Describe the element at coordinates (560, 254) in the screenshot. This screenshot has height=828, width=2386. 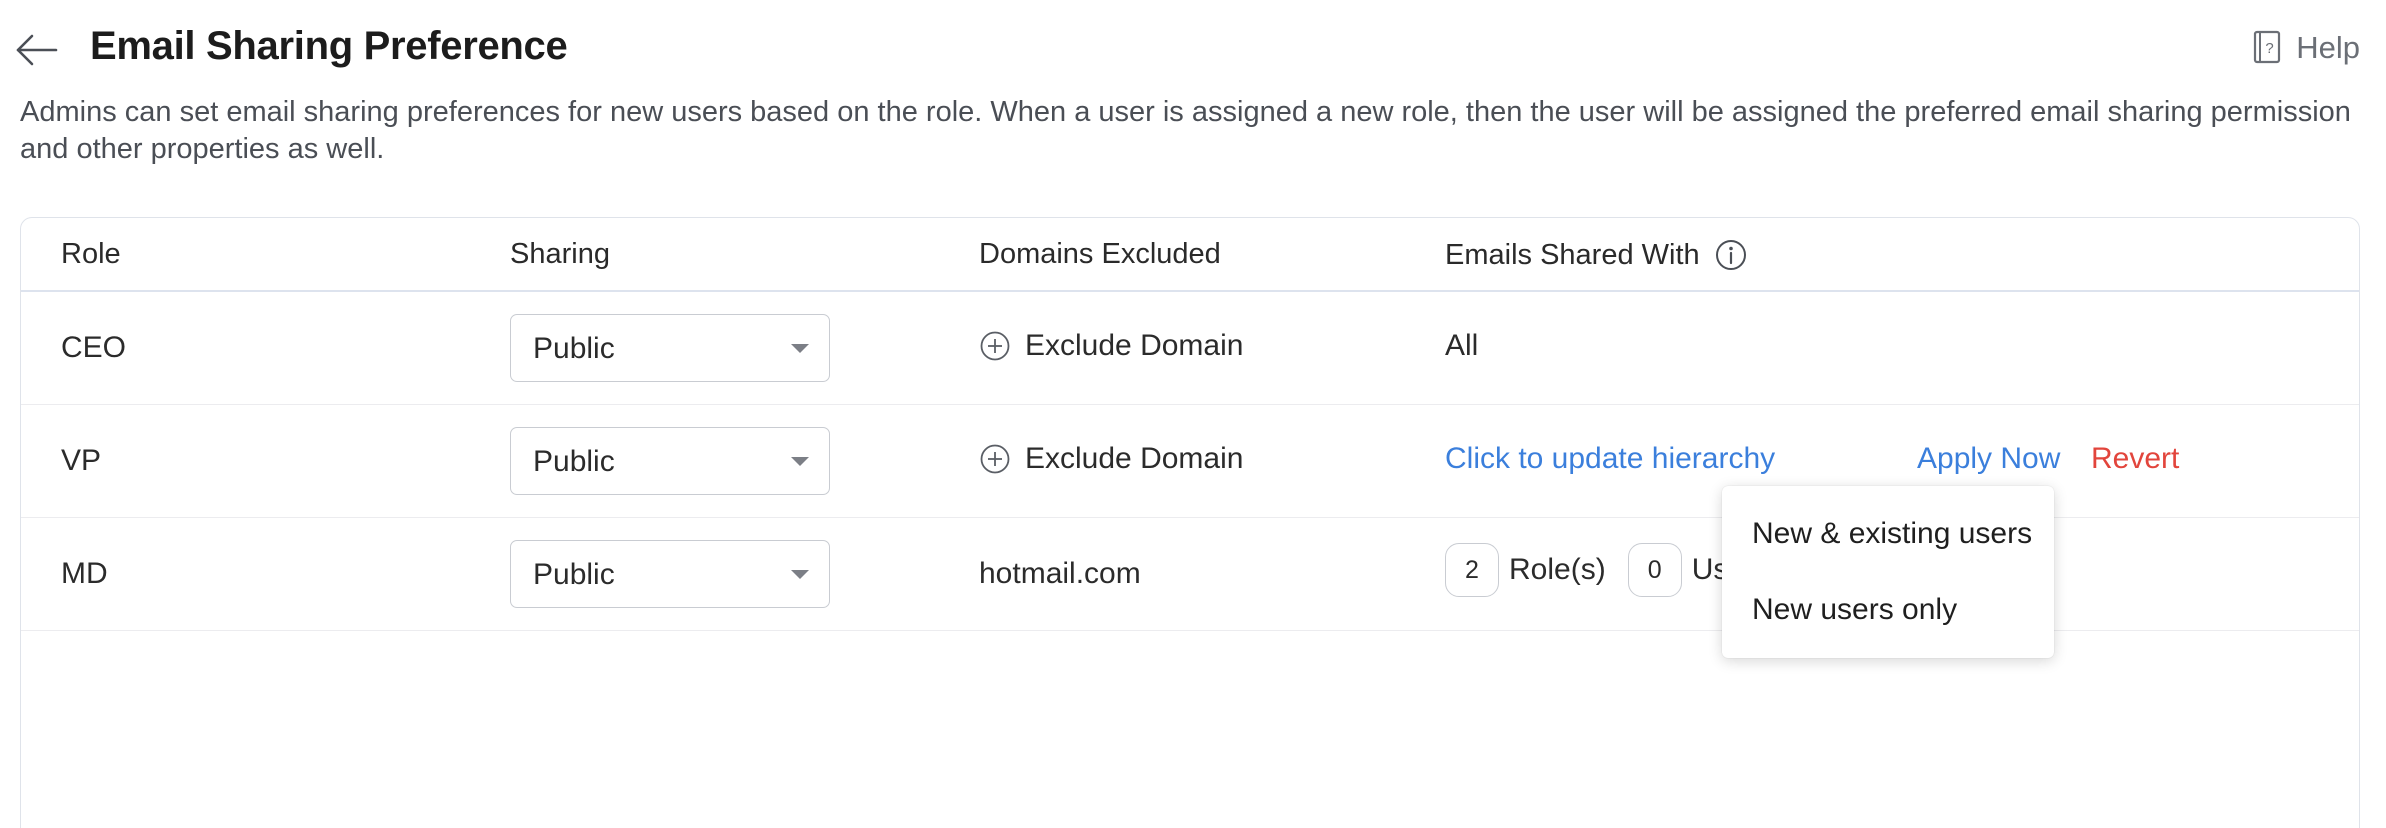
I see `column-header-sharing: Sharing` at that location.